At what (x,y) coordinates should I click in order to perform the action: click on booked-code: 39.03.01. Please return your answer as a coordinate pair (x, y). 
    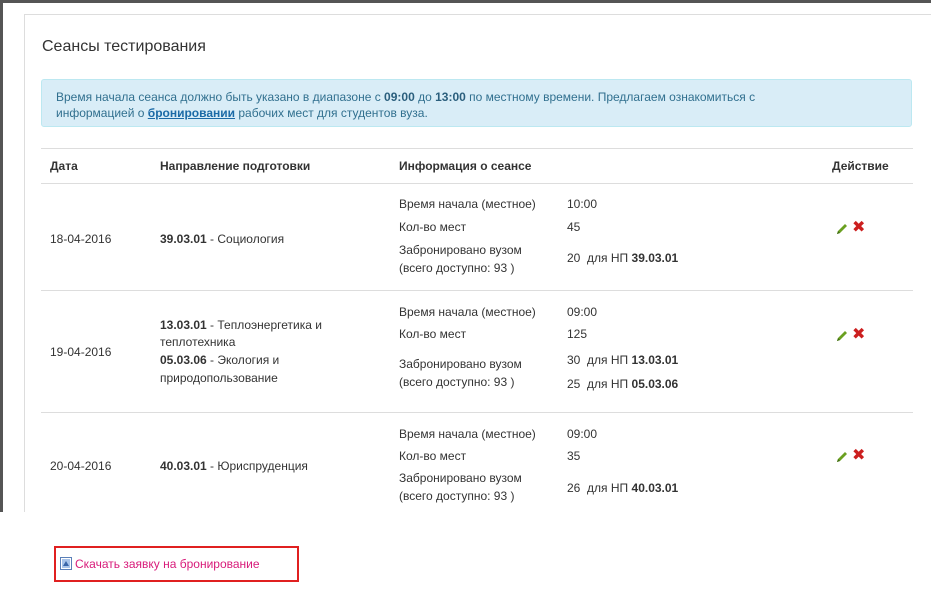
    Looking at the image, I should click on (655, 258).